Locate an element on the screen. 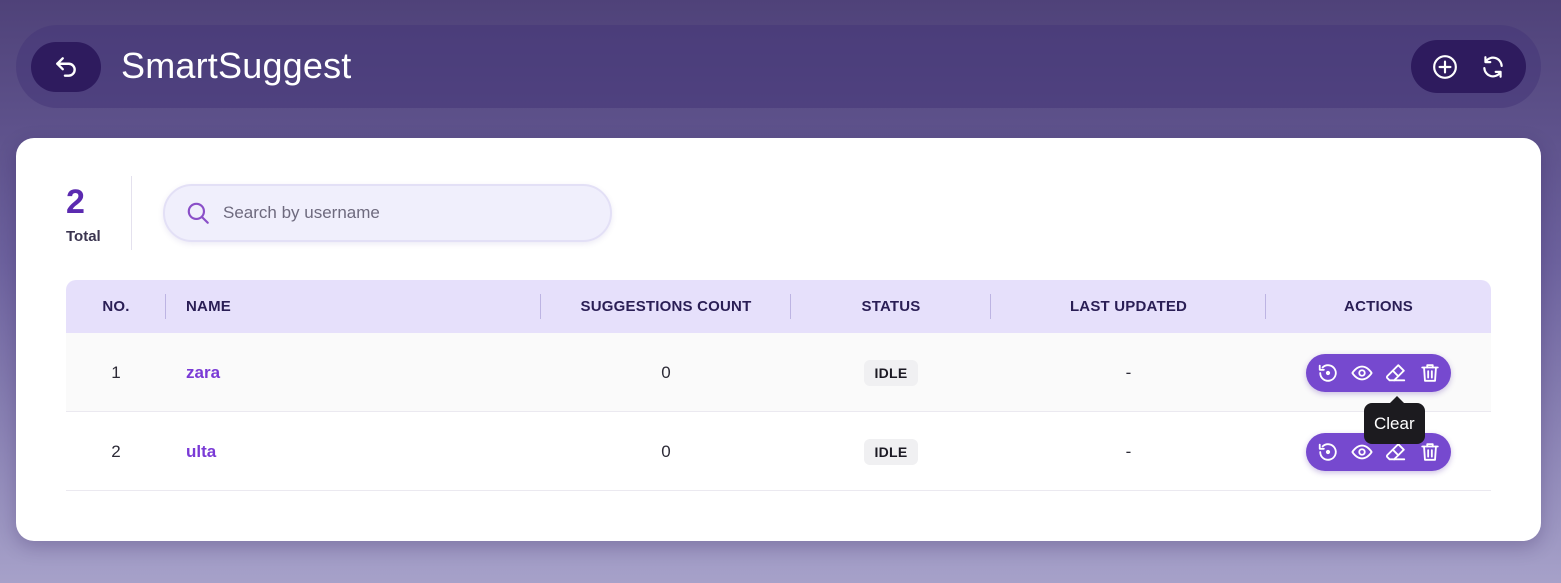  column-header-suggestions-count: SUGGESTIONS COUNT is located at coordinates (666, 306).